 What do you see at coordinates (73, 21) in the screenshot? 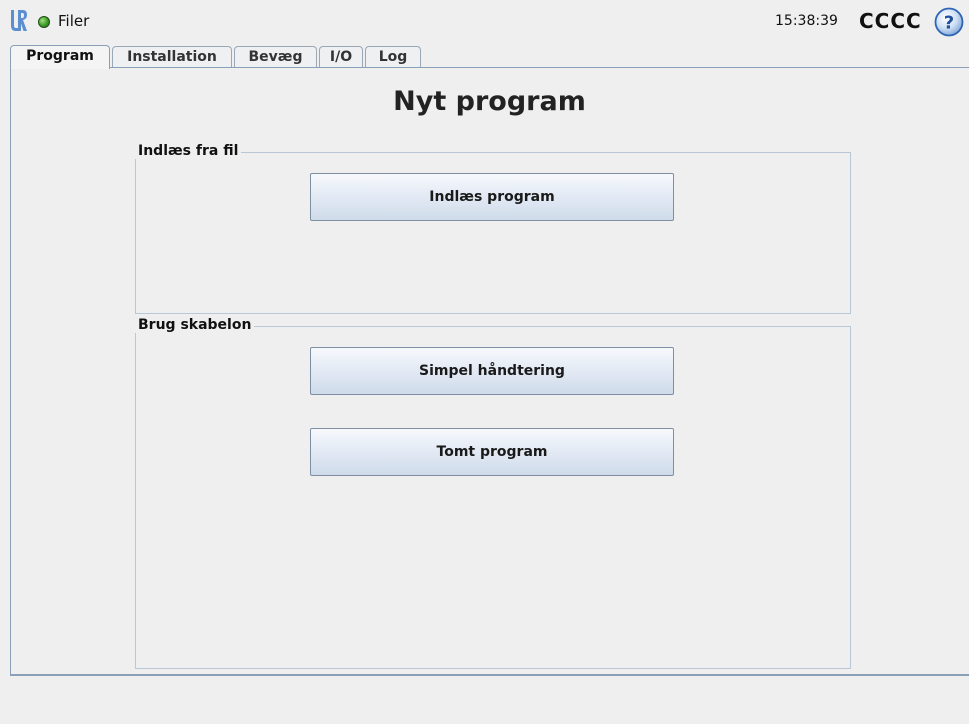
I see `file-menu-button: Filer` at bounding box center [73, 21].